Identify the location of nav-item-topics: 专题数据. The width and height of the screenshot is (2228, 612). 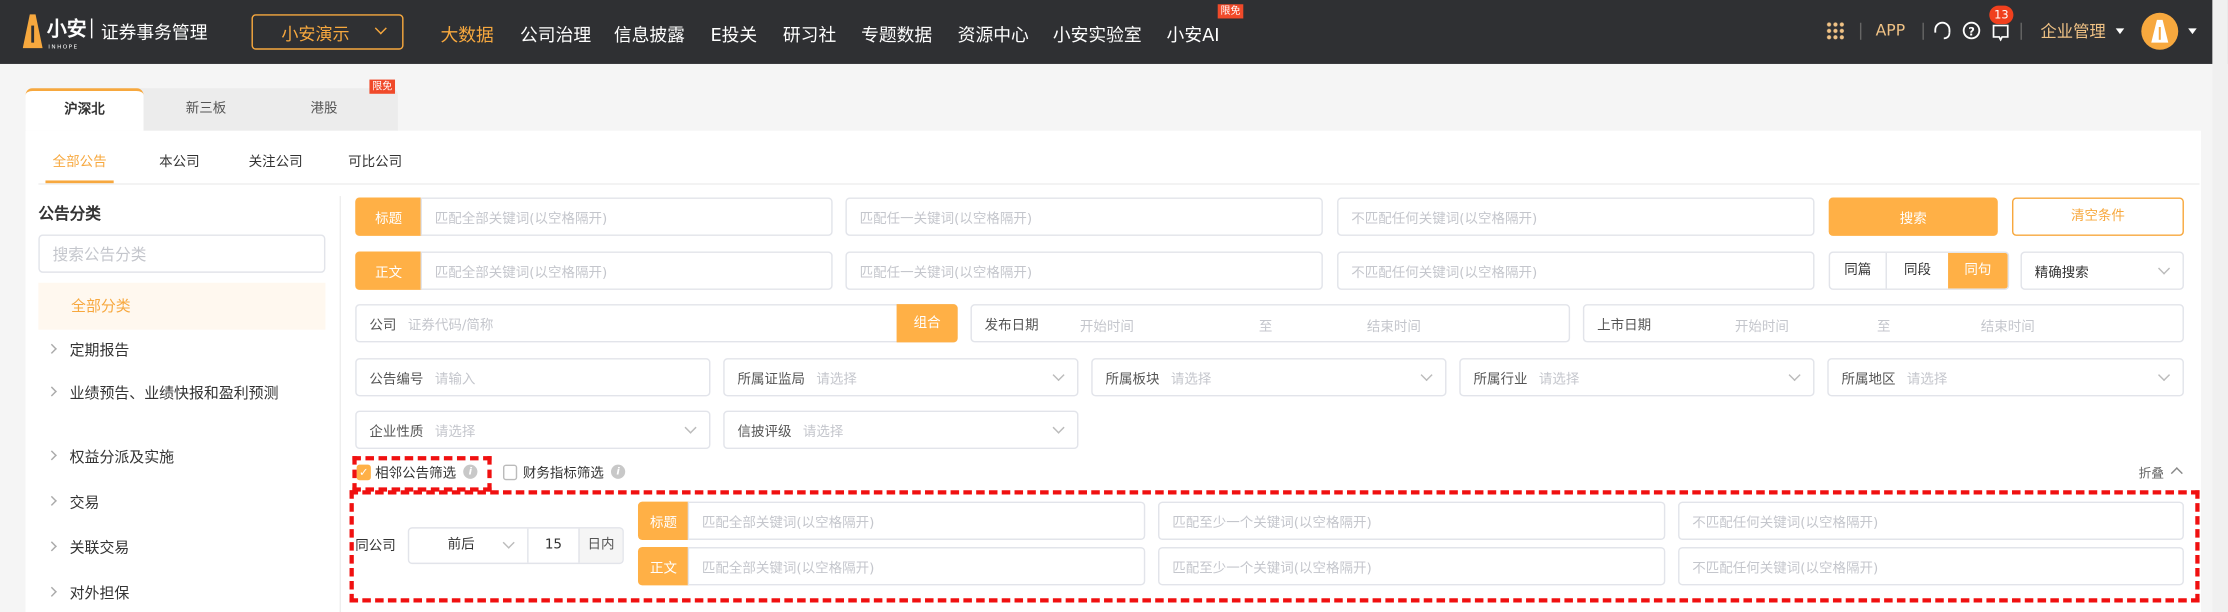
(896, 33).